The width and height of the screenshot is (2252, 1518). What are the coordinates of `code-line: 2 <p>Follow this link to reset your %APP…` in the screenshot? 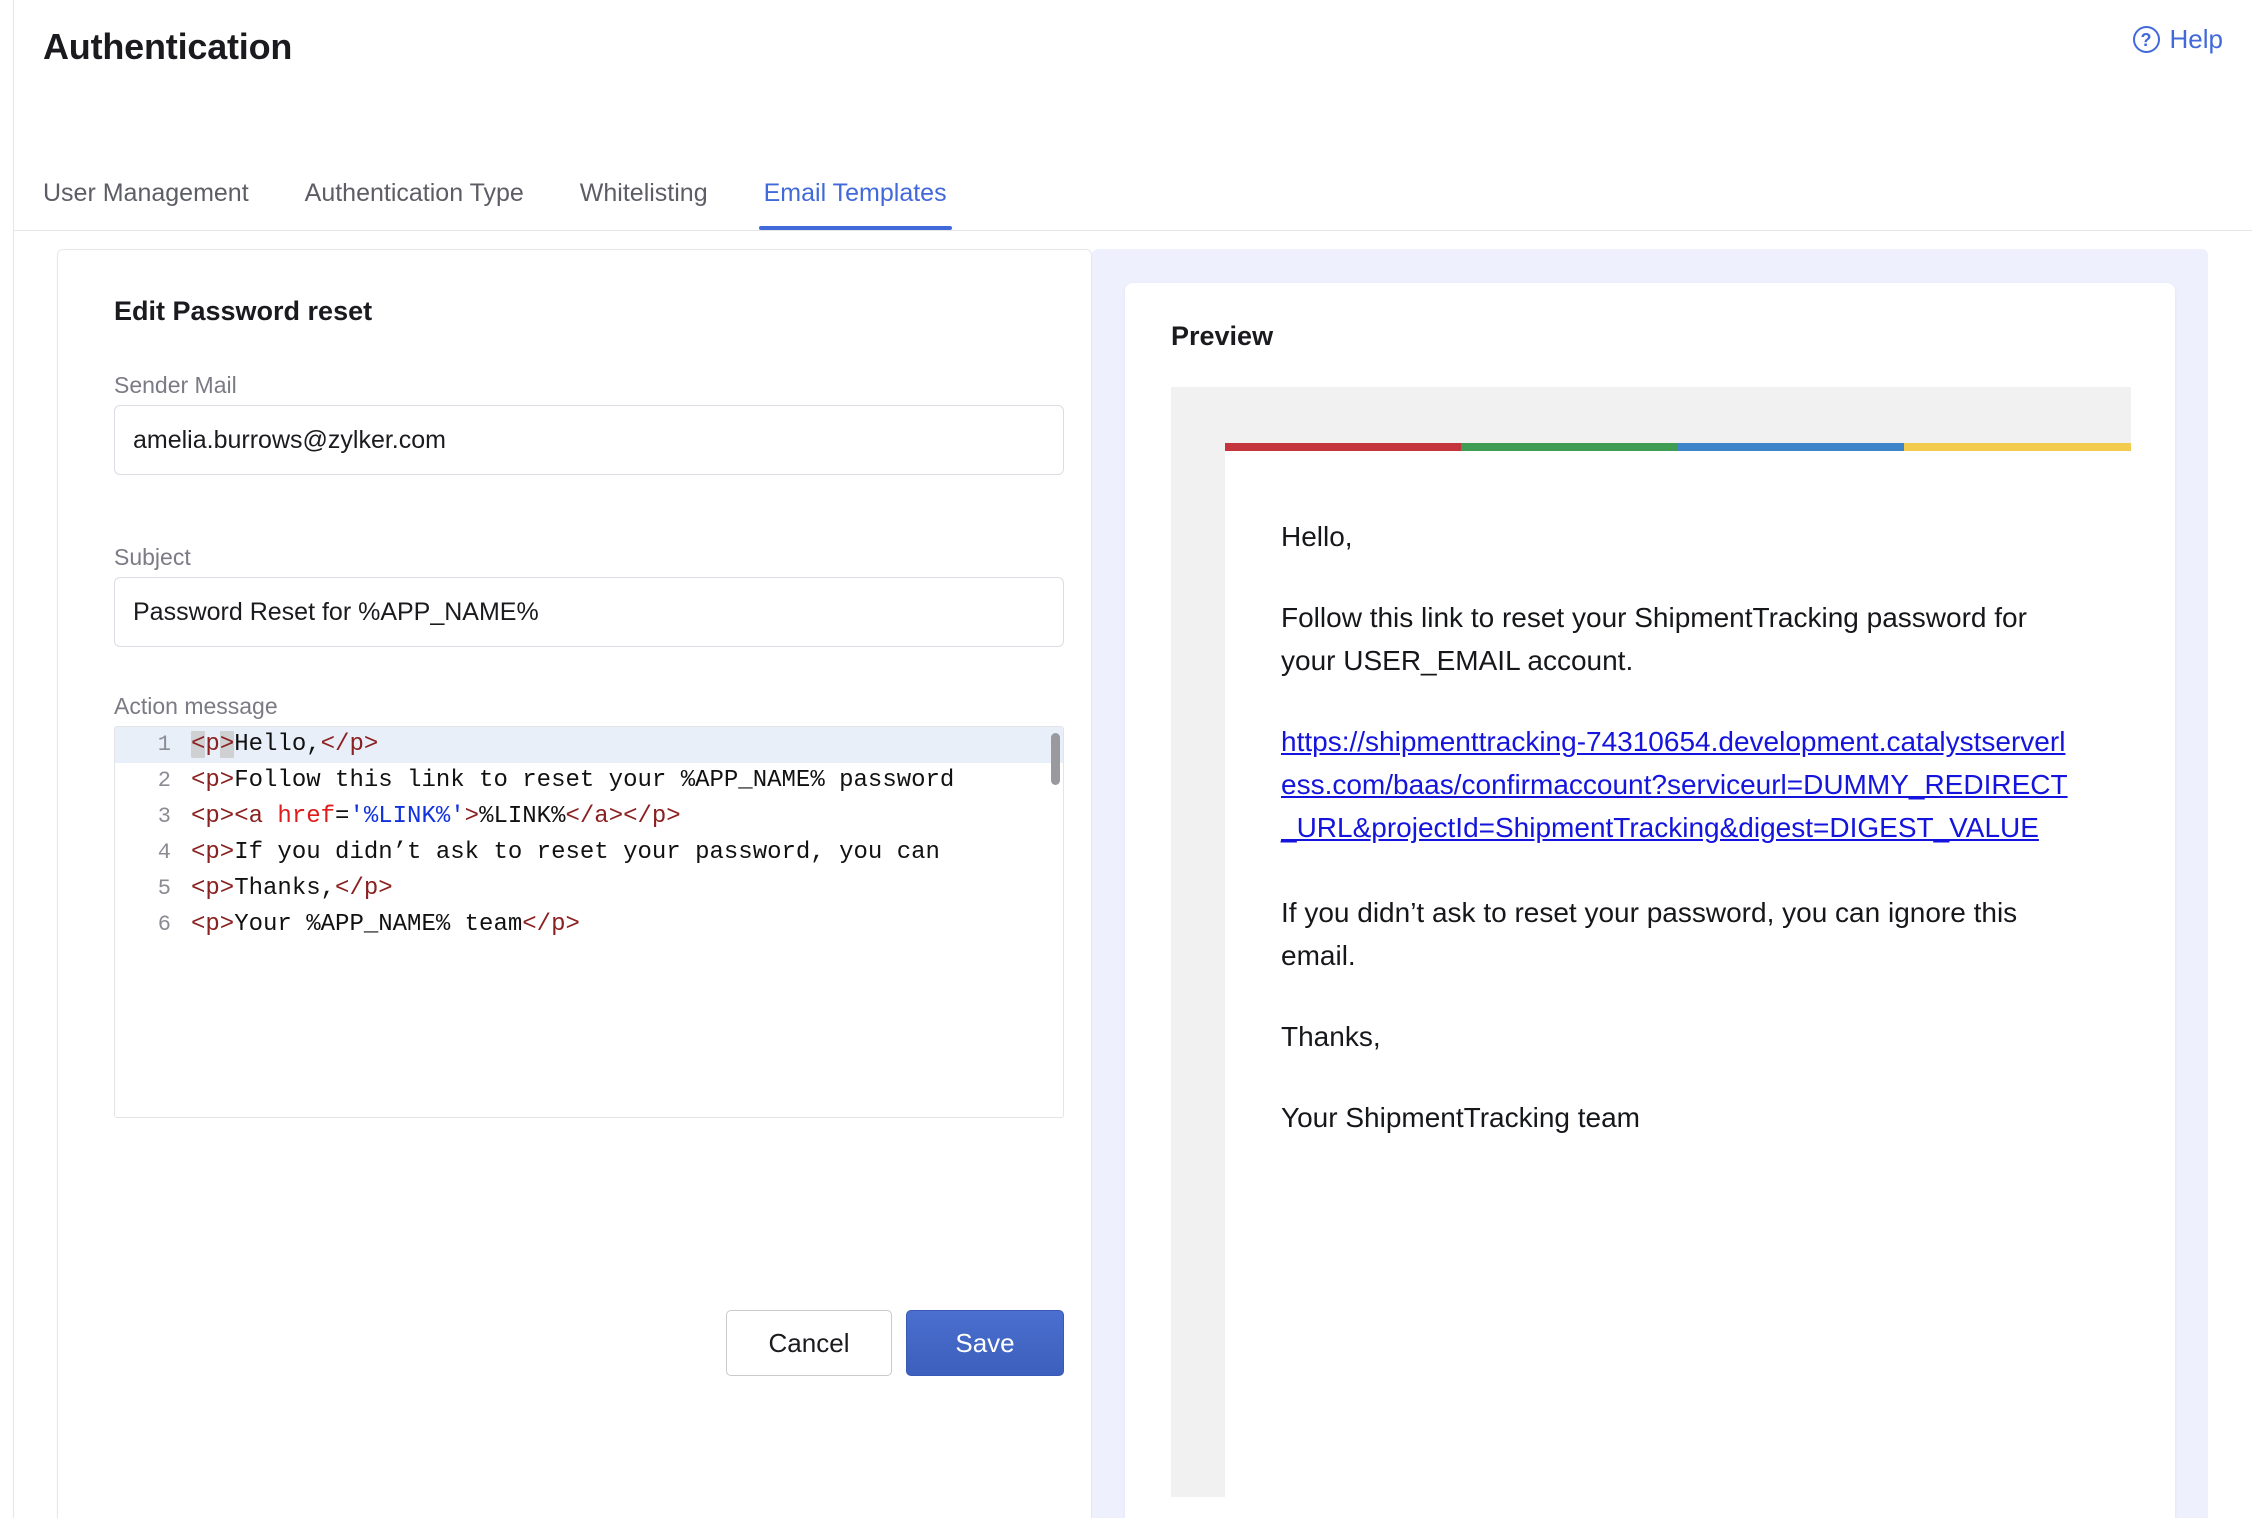 It's located at (589, 781).